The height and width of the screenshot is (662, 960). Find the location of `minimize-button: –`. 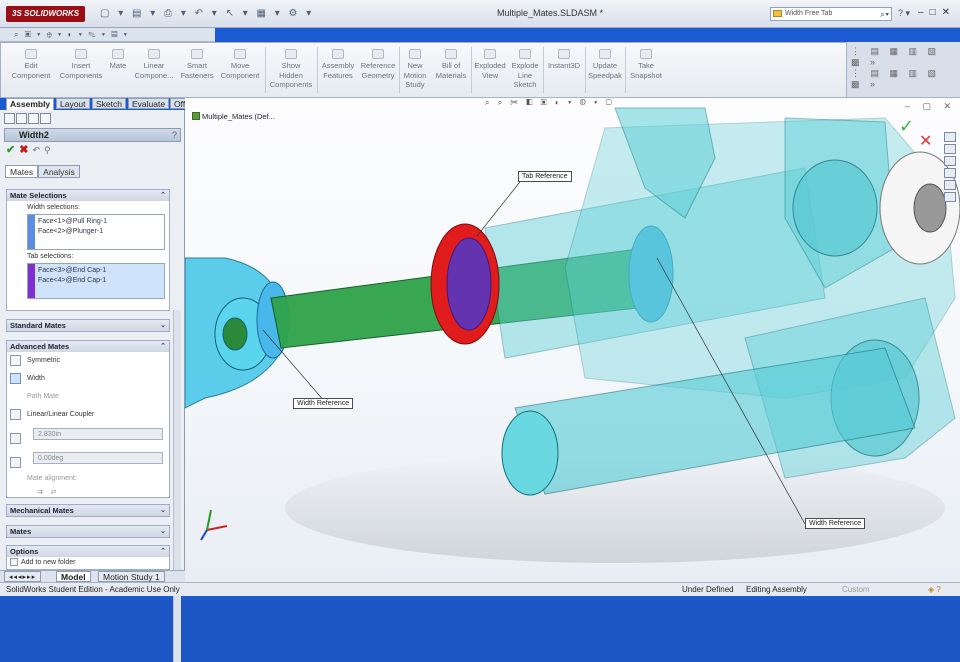

minimize-button: – is located at coordinates (924, 12).